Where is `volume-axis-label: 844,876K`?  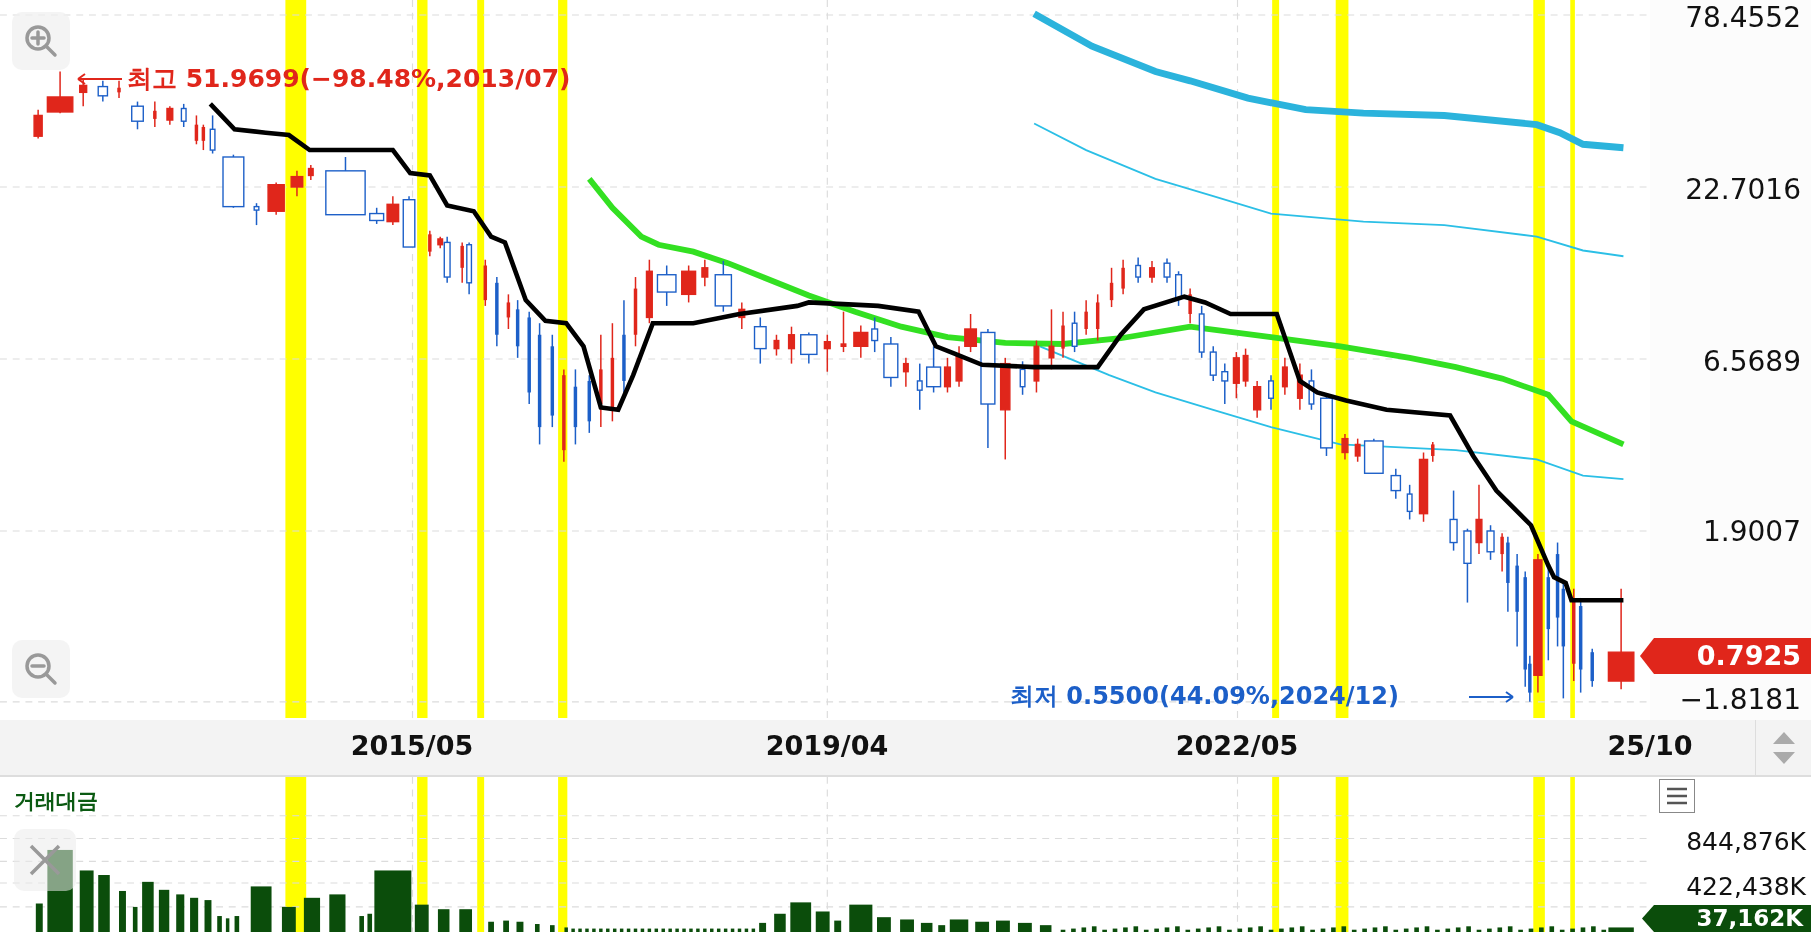
volume-axis-label: 844,876K is located at coordinates (1746, 842).